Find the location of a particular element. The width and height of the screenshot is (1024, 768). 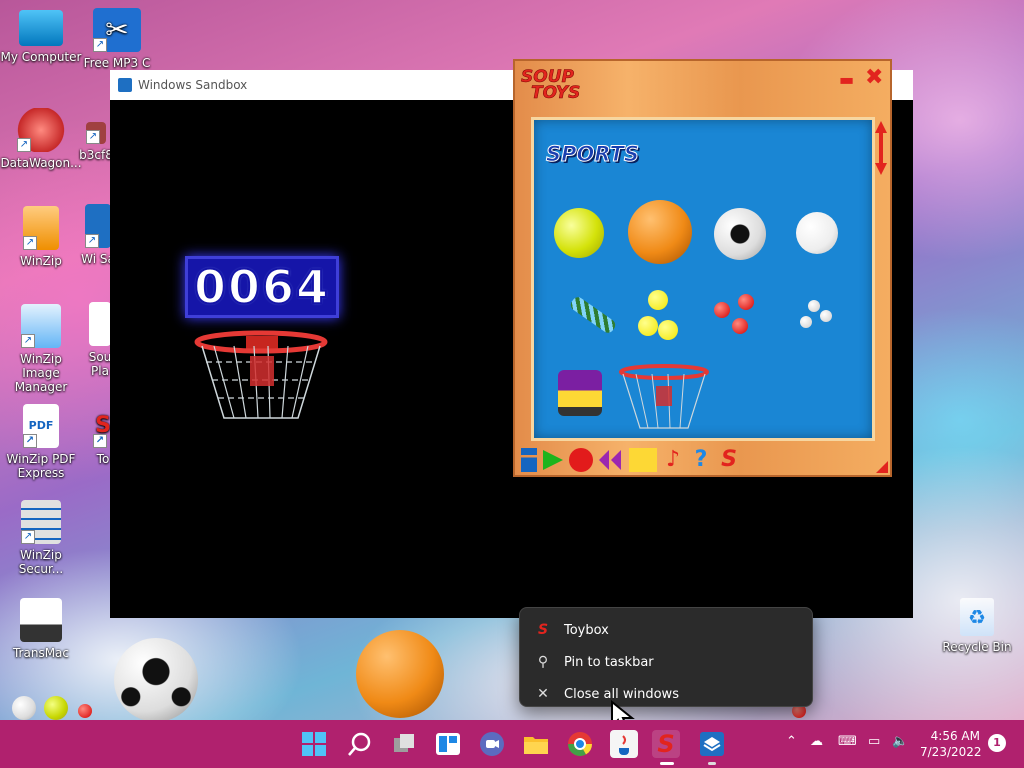

close-button: ✖ is located at coordinates (874, 78).